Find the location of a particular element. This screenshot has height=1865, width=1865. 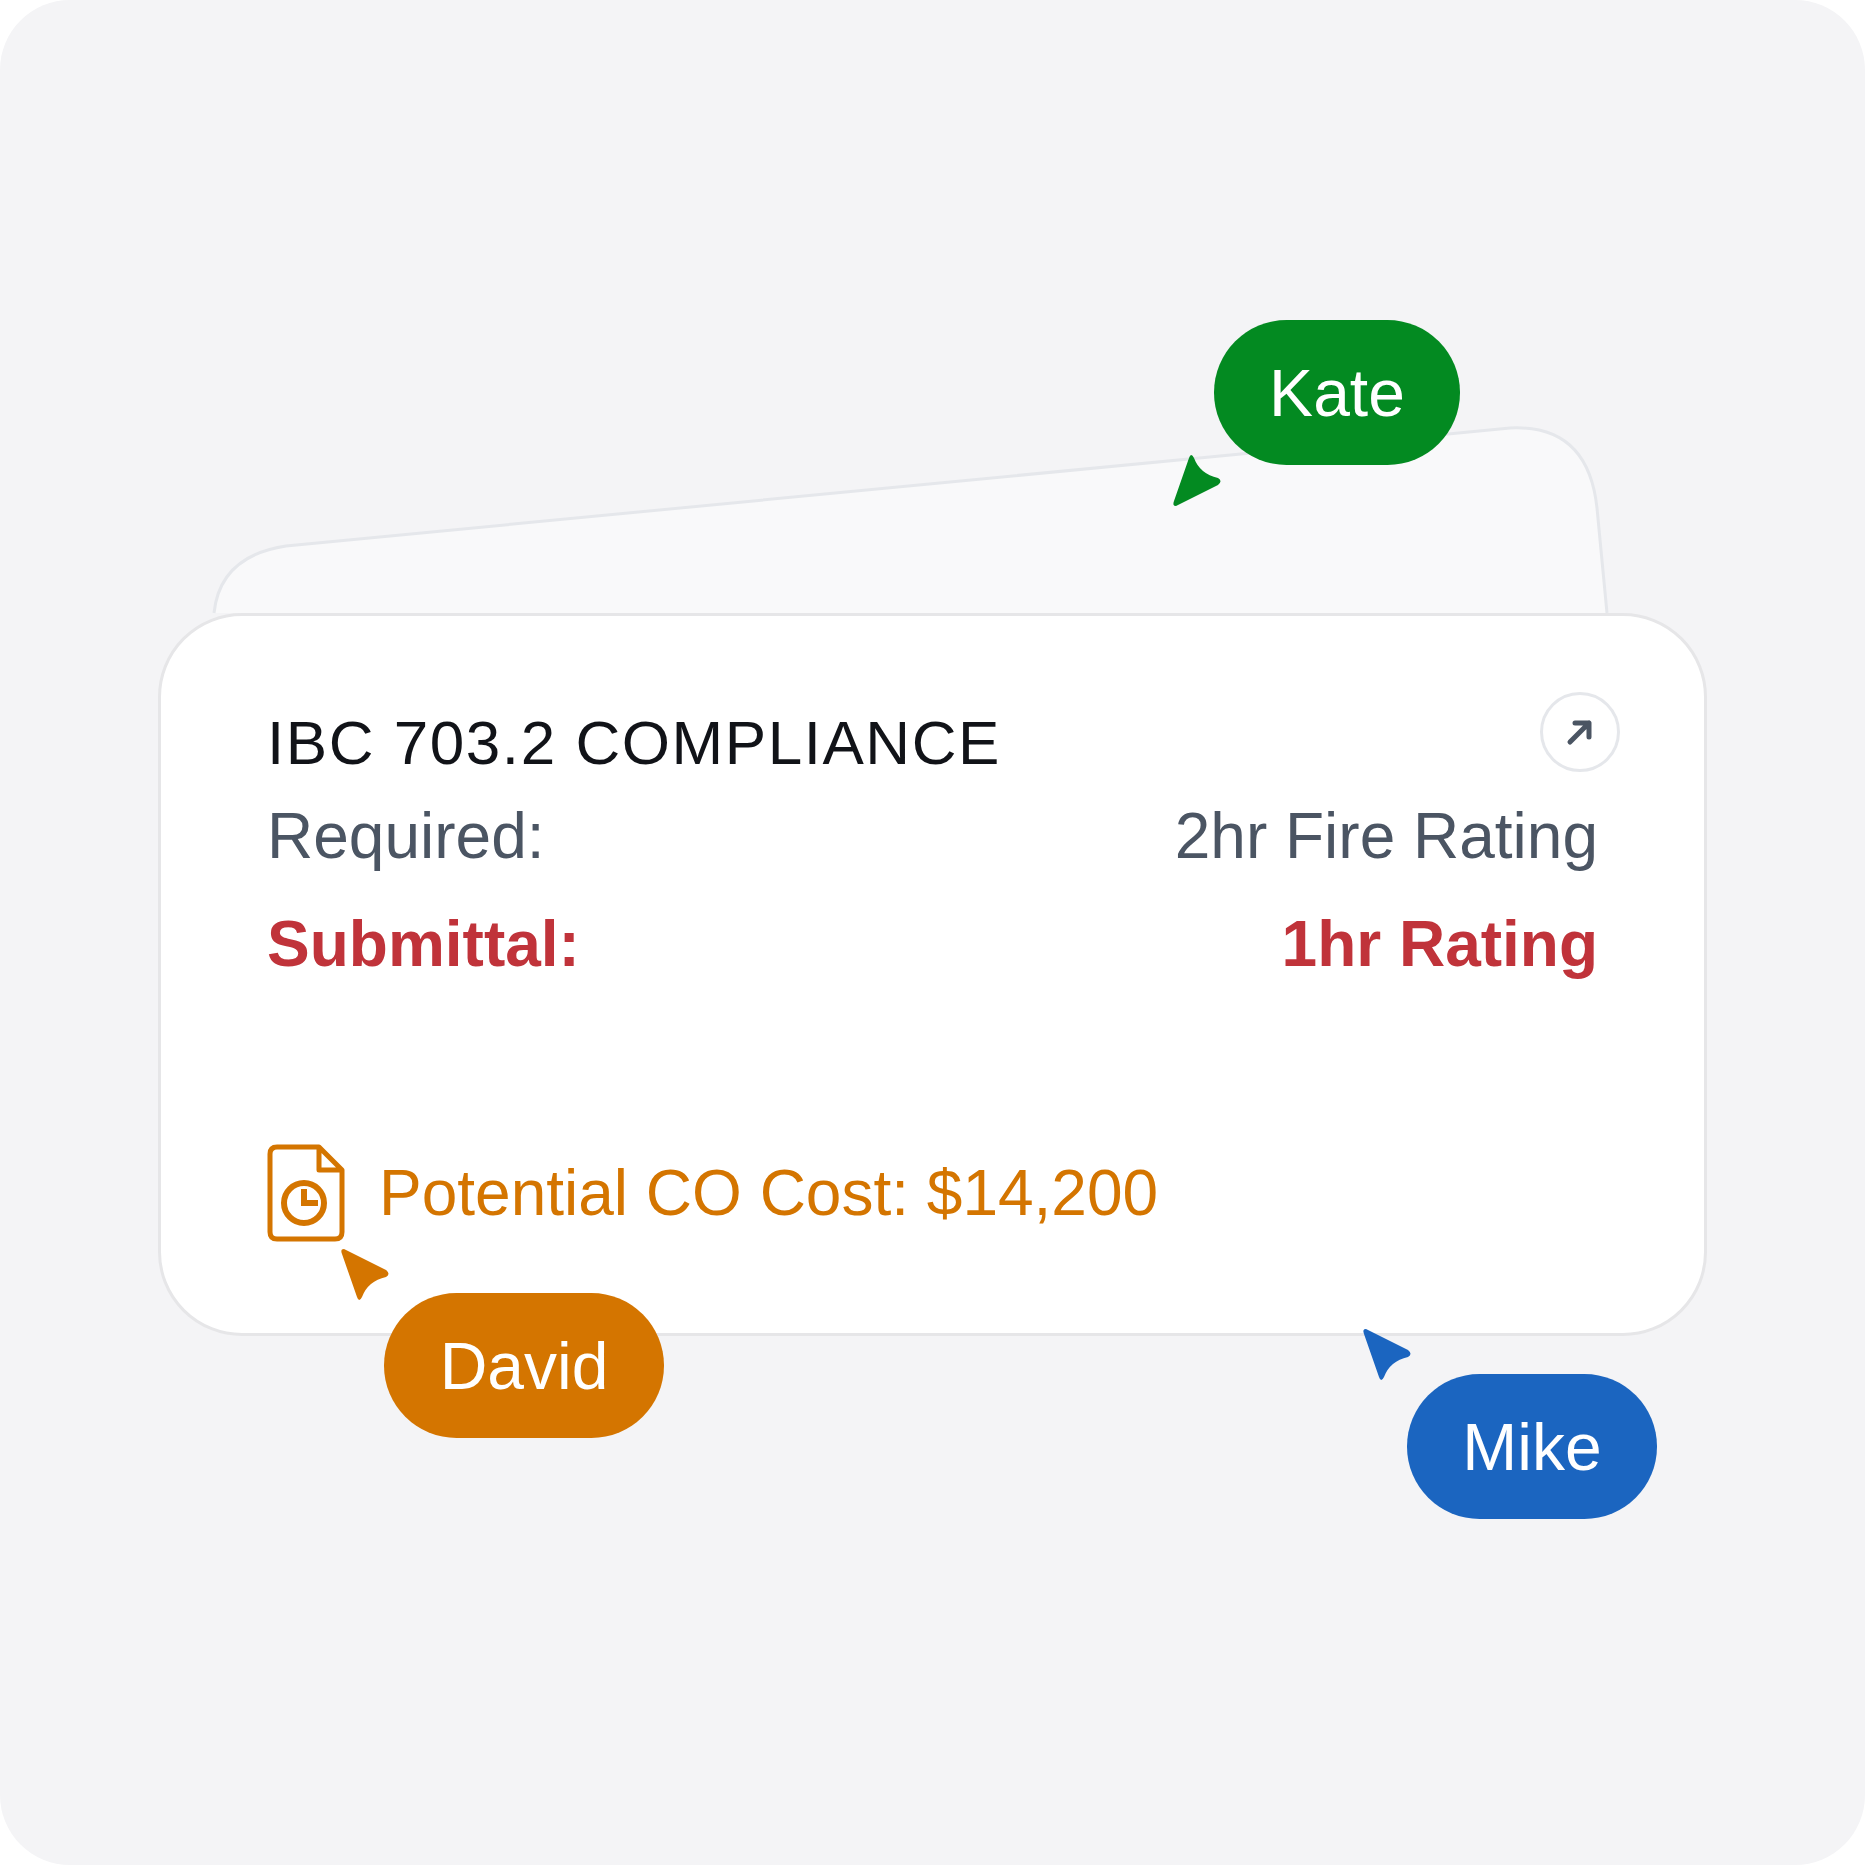

row-label: Submittal: is located at coordinates (423, 944).